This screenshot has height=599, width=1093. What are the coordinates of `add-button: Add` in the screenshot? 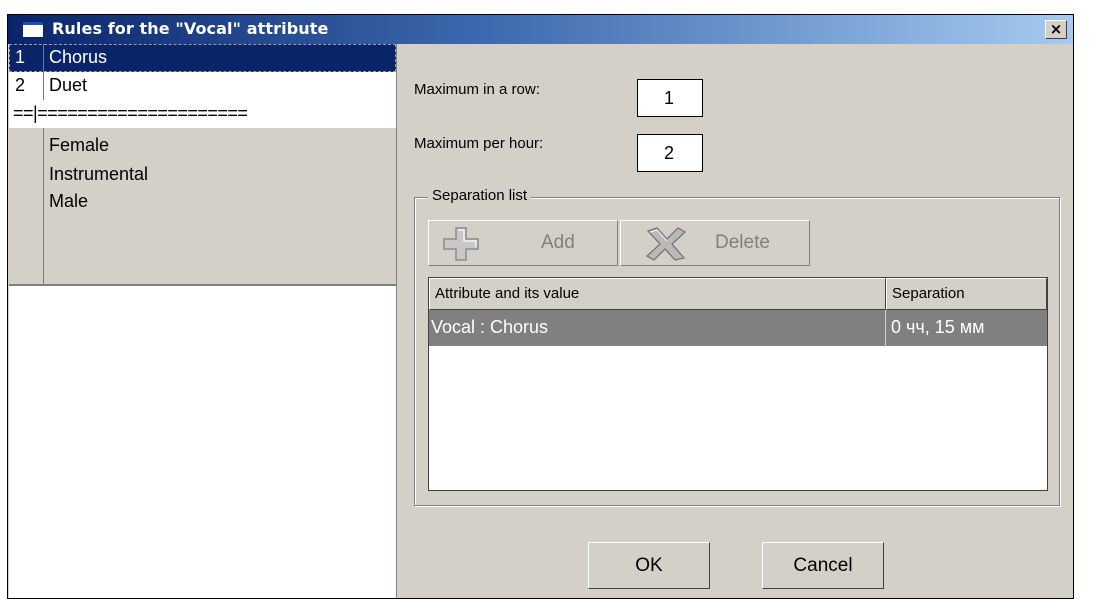 It's located at (523, 243).